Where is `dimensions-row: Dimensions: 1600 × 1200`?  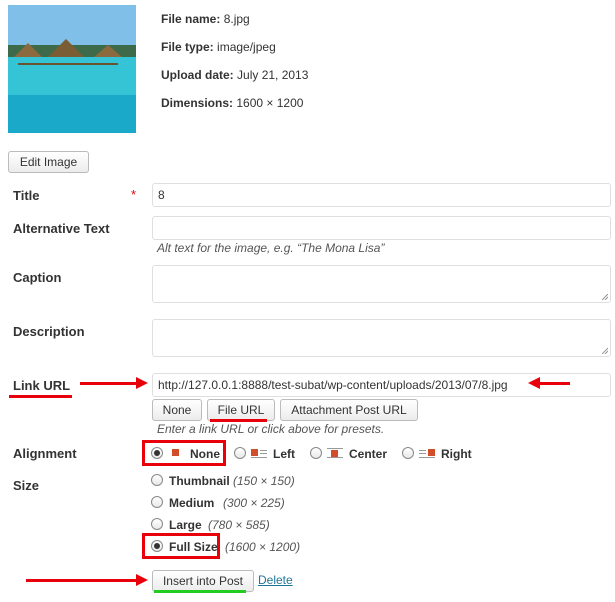 dimensions-row: Dimensions: 1600 × 1200 is located at coordinates (232, 103).